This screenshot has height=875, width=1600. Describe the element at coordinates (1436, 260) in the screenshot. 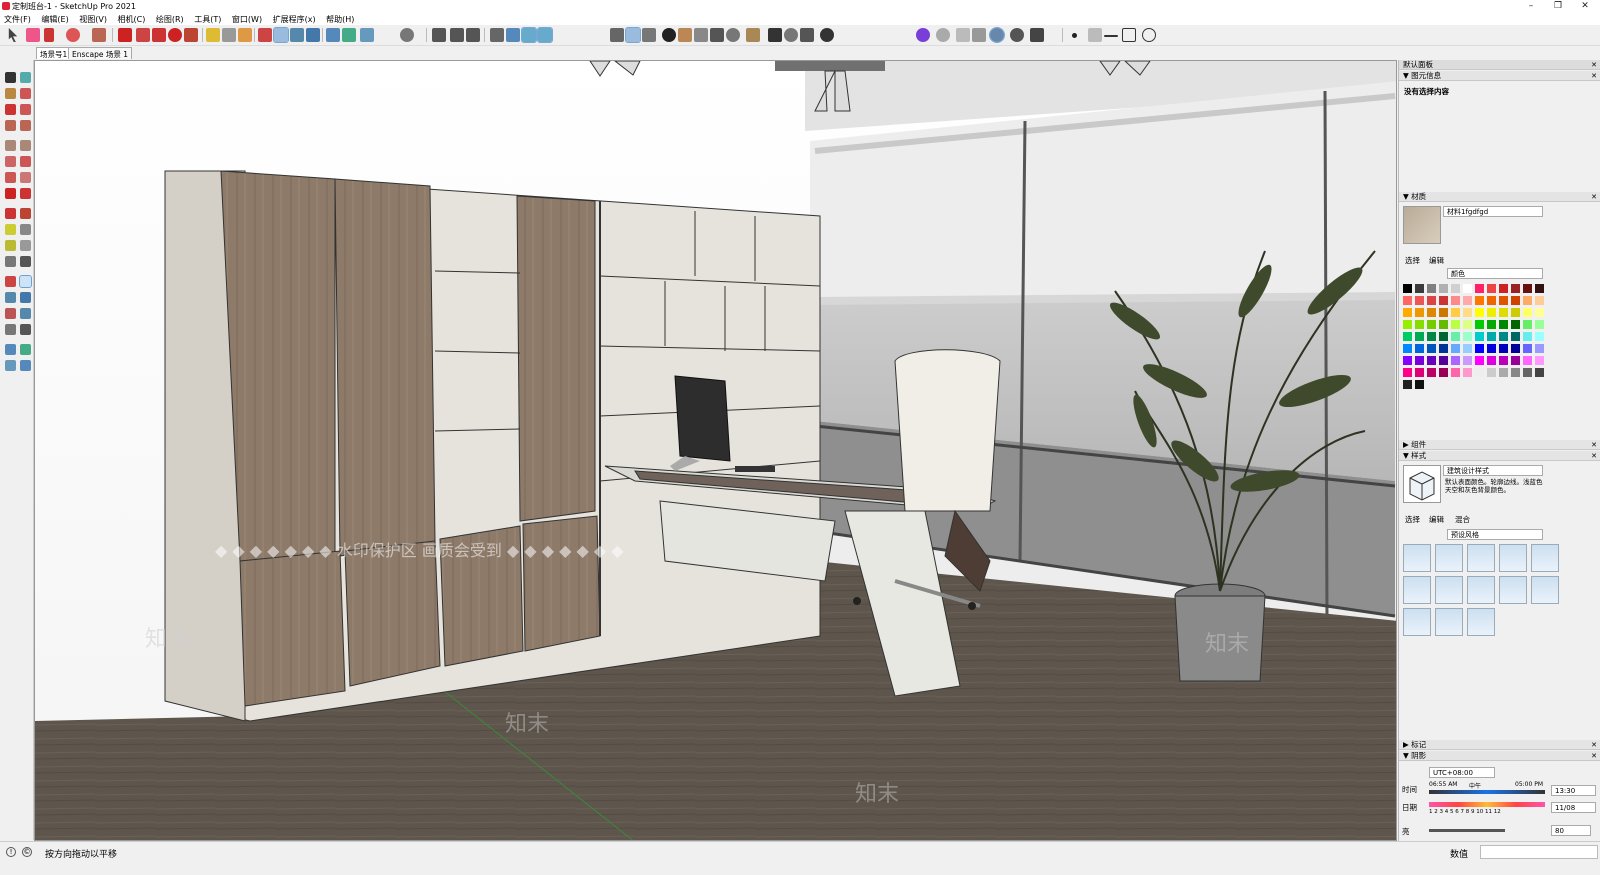

I see `materials-tab-edit: 编辑` at that location.